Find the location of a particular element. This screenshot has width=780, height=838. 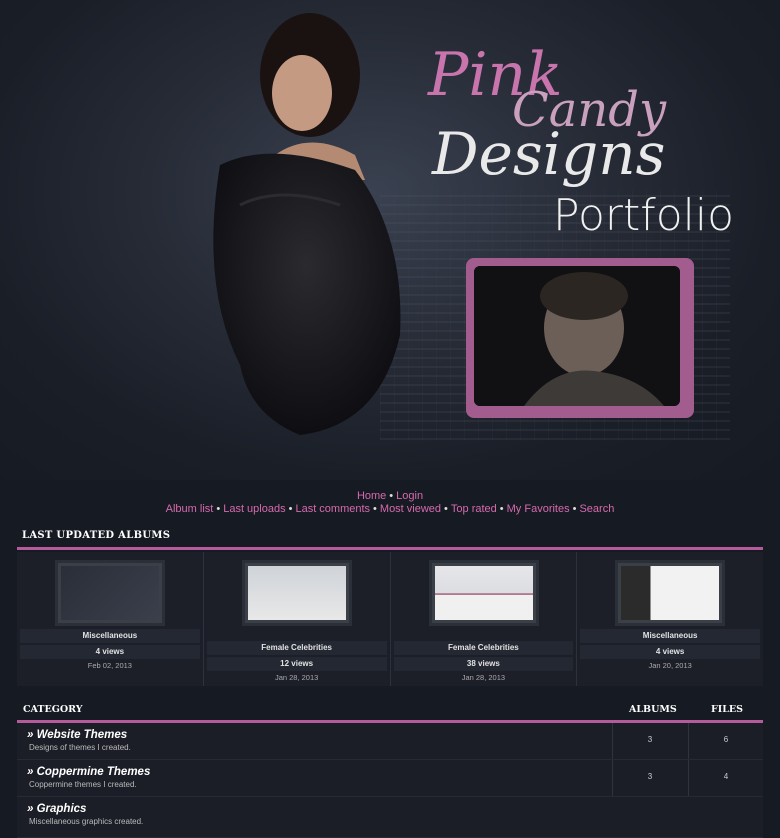

category-name: » Coppermine Themes is located at coordinates (88, 772).